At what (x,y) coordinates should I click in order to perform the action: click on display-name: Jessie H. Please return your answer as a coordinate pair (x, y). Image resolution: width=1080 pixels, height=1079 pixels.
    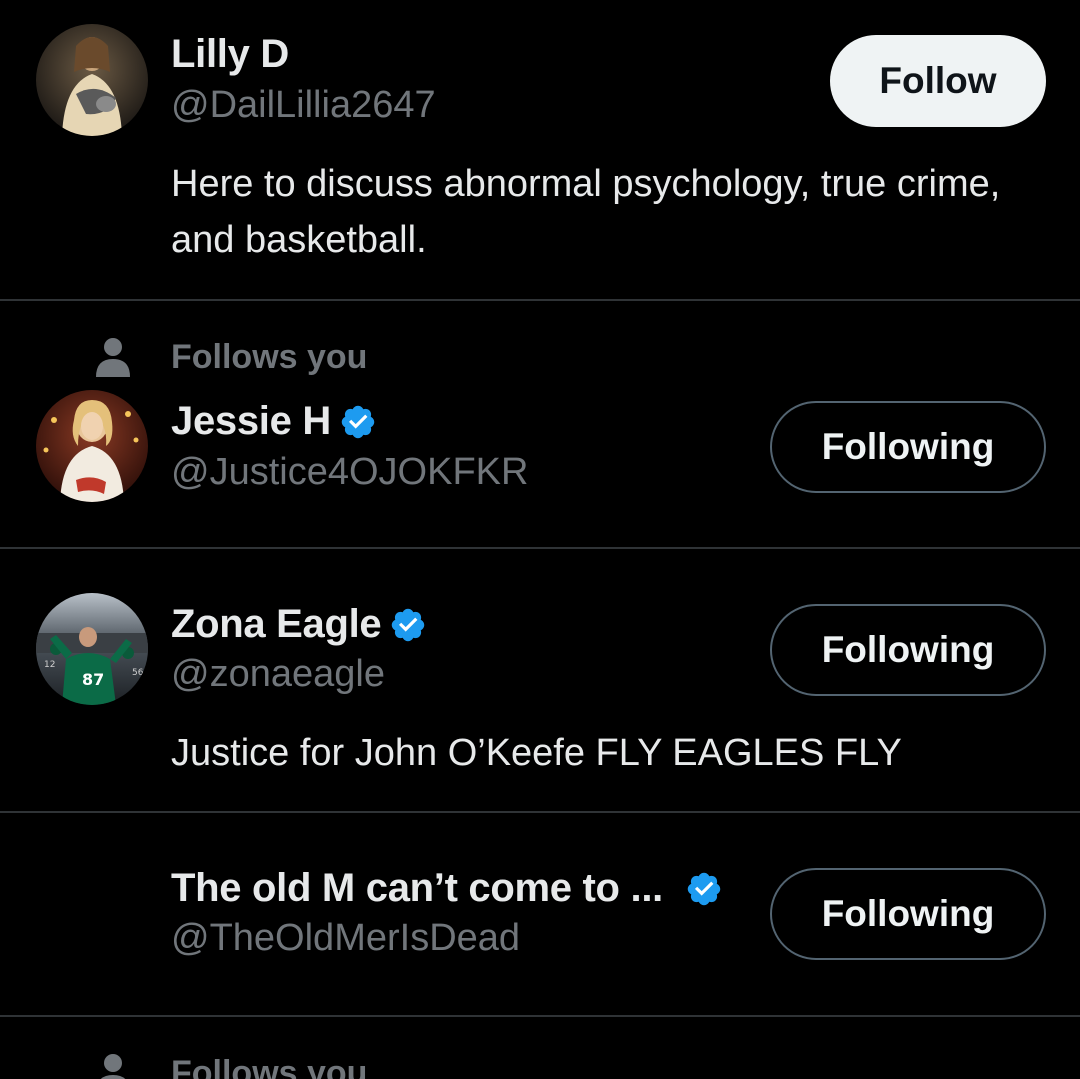
    Looking at the image, I should click on (251, 421).